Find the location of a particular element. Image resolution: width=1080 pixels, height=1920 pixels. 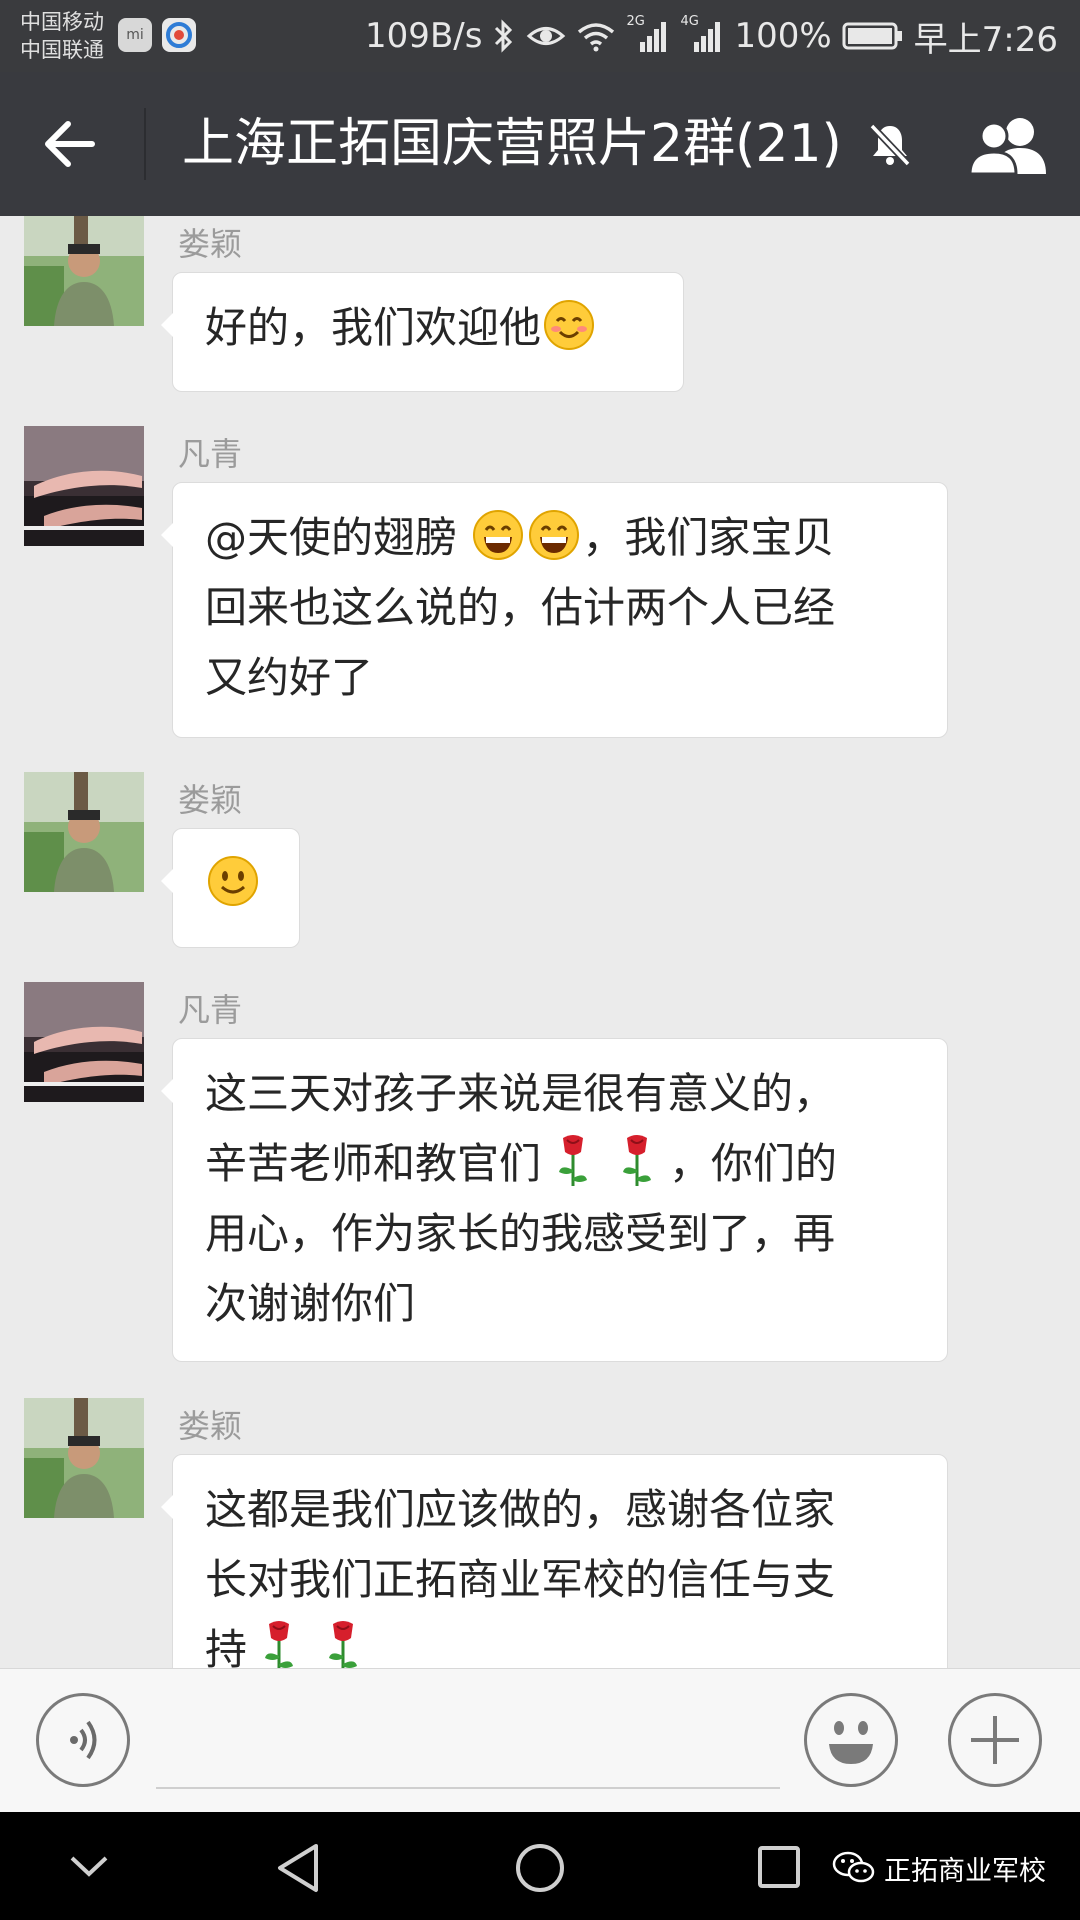

message-text: @天使的翅膀 is located at coordinates (338, 537).